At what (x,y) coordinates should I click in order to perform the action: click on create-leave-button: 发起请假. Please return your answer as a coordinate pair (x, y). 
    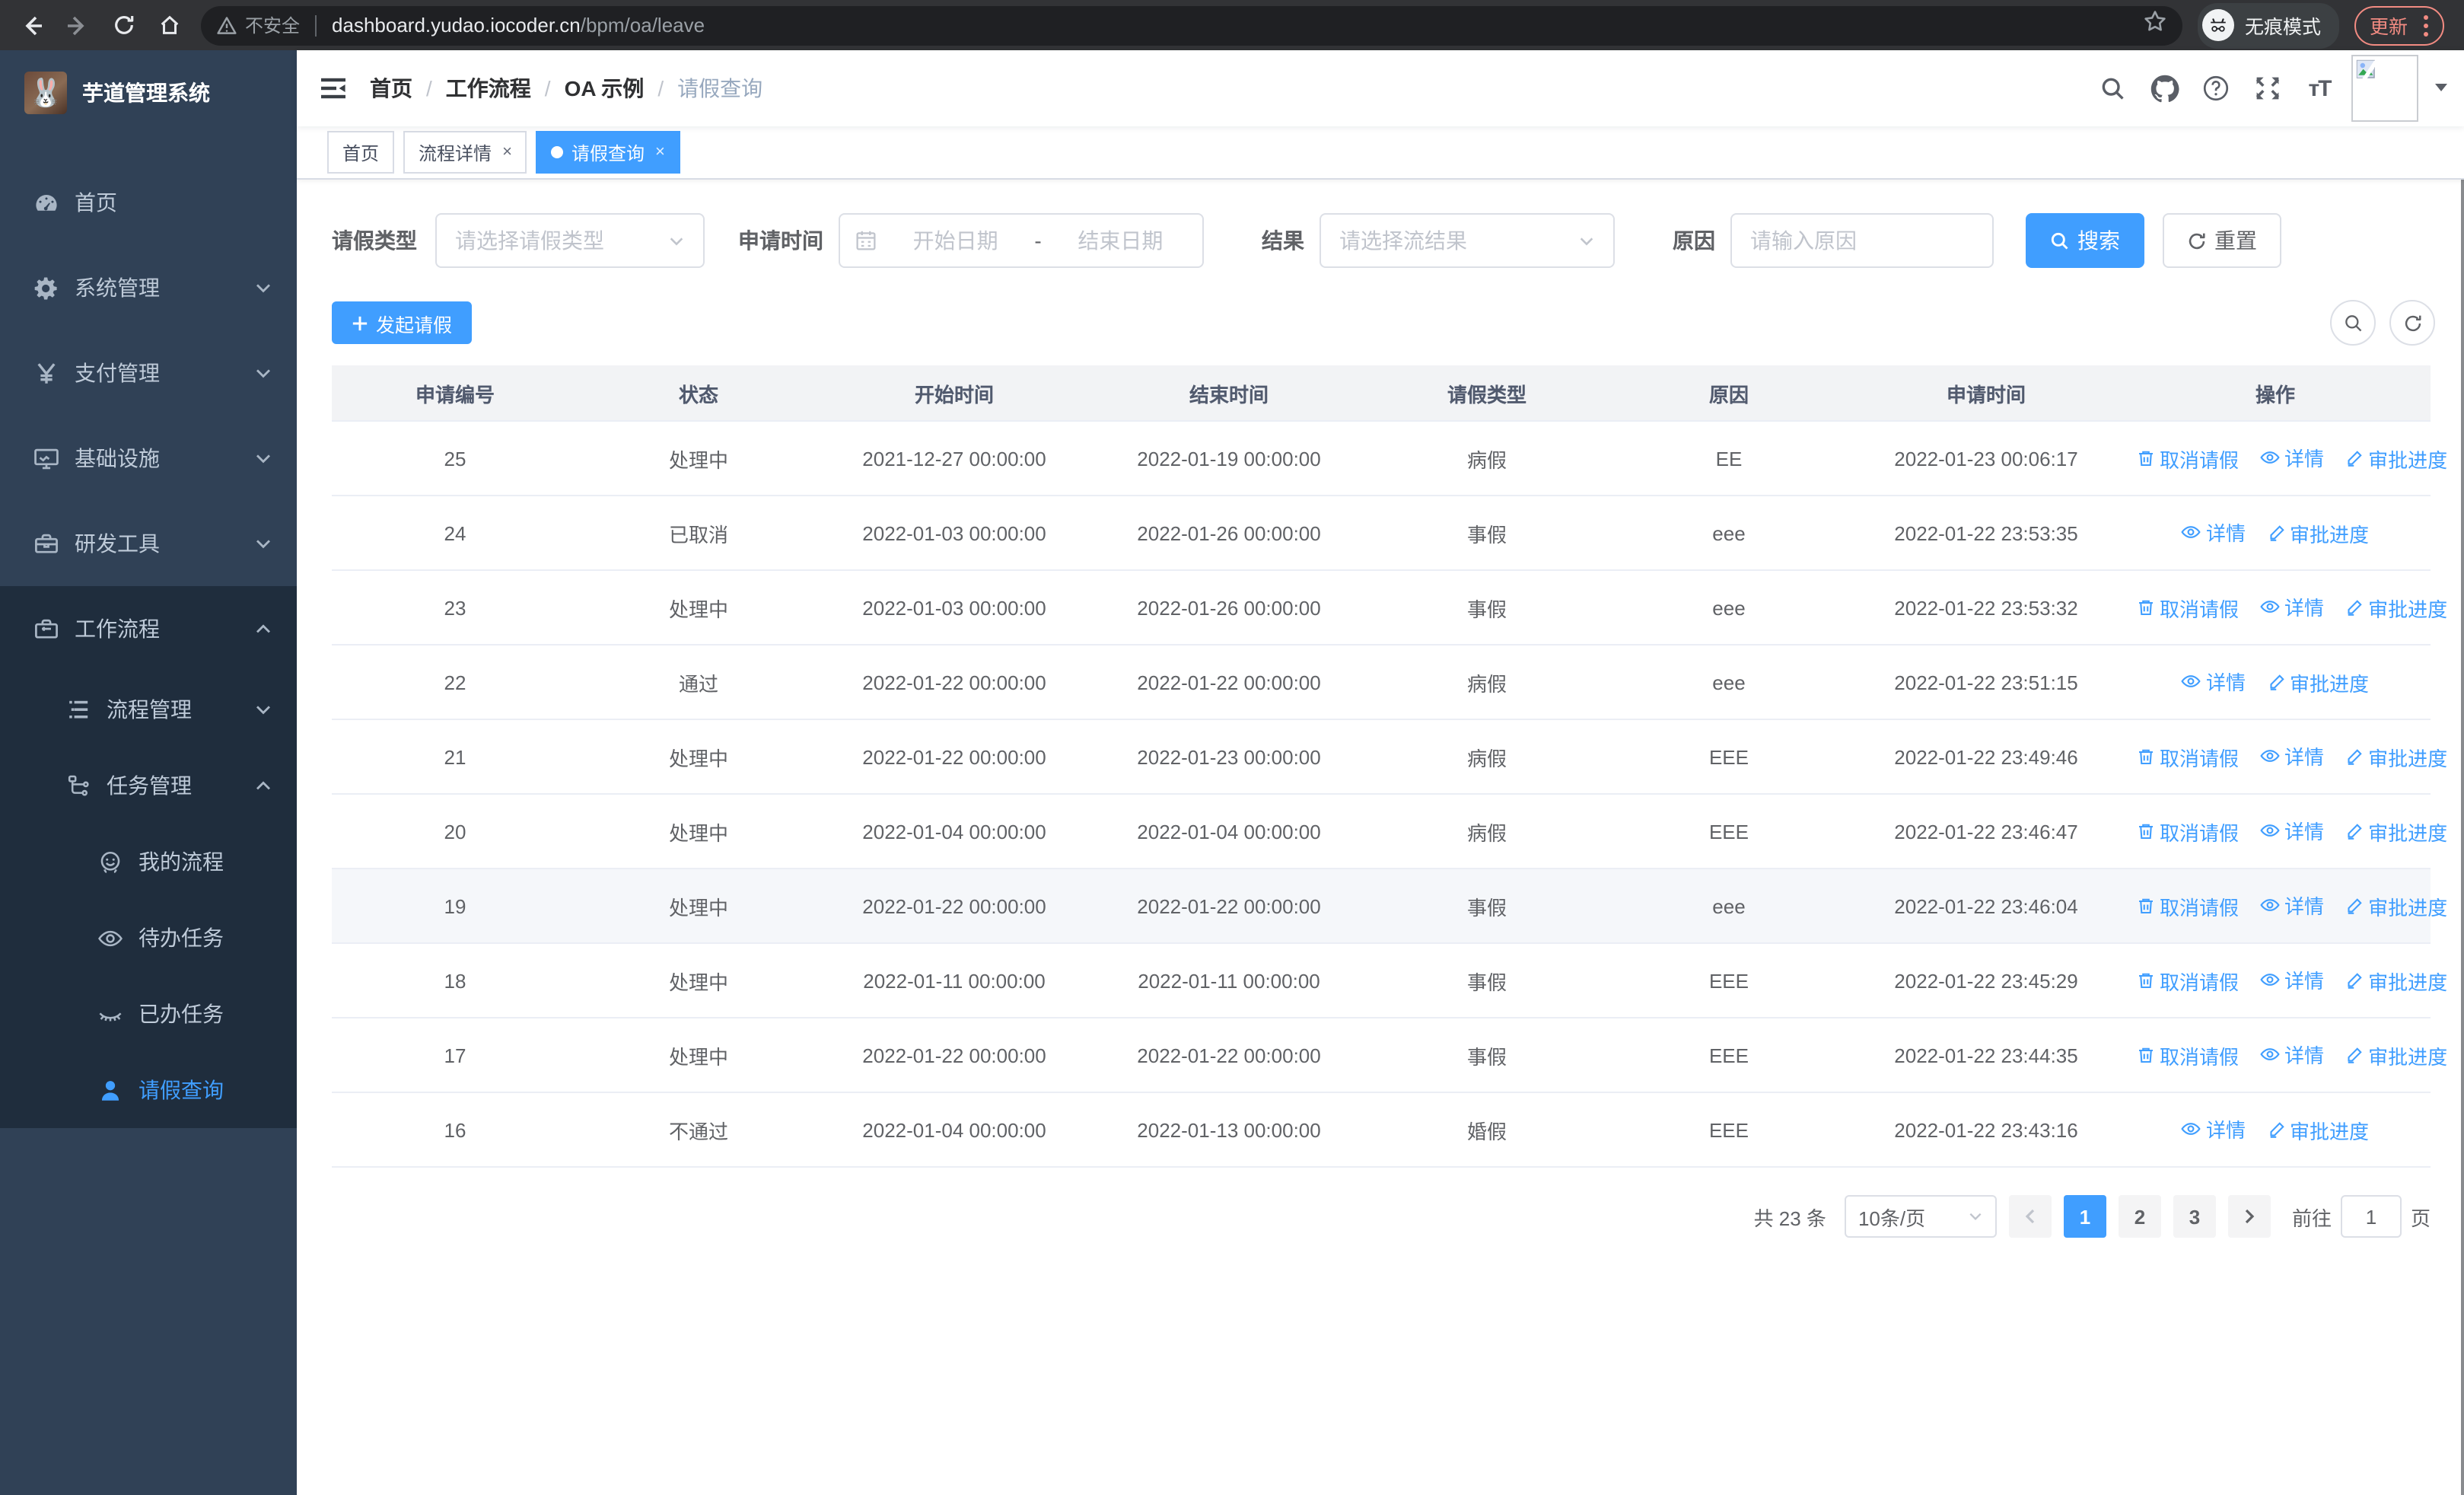
    Looking at the image, I should click on (402, 323).